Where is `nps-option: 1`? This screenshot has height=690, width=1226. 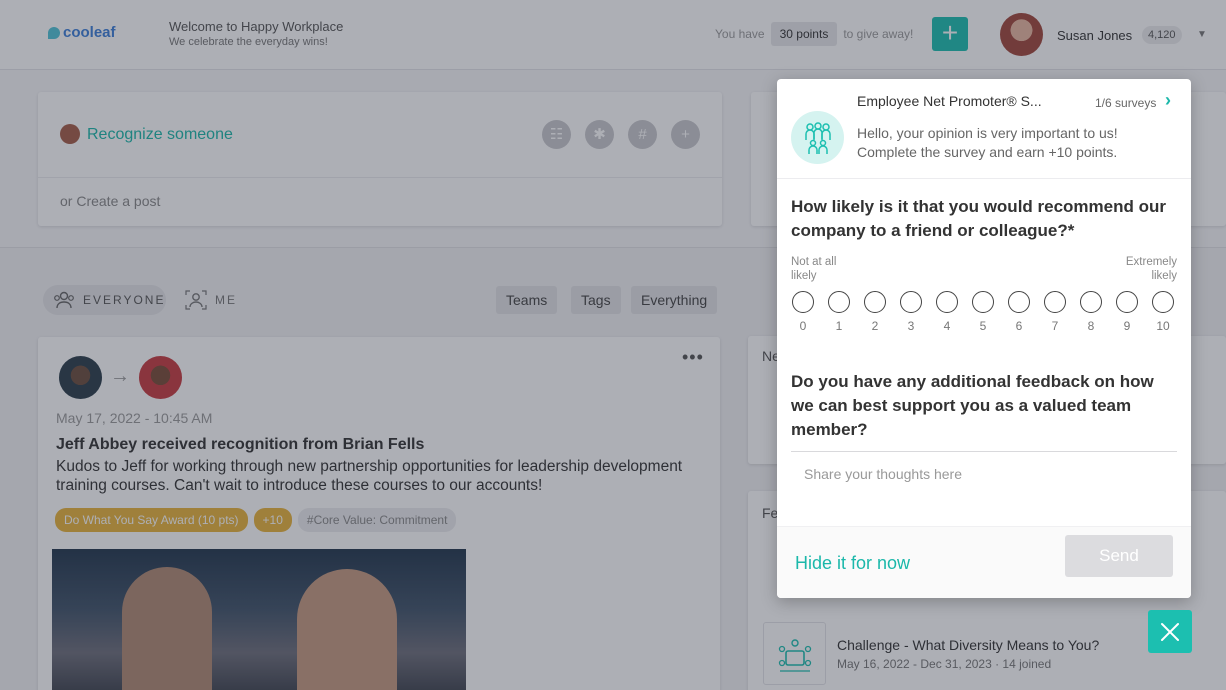
nps-option: 1 is located at coordinates (839, 312).